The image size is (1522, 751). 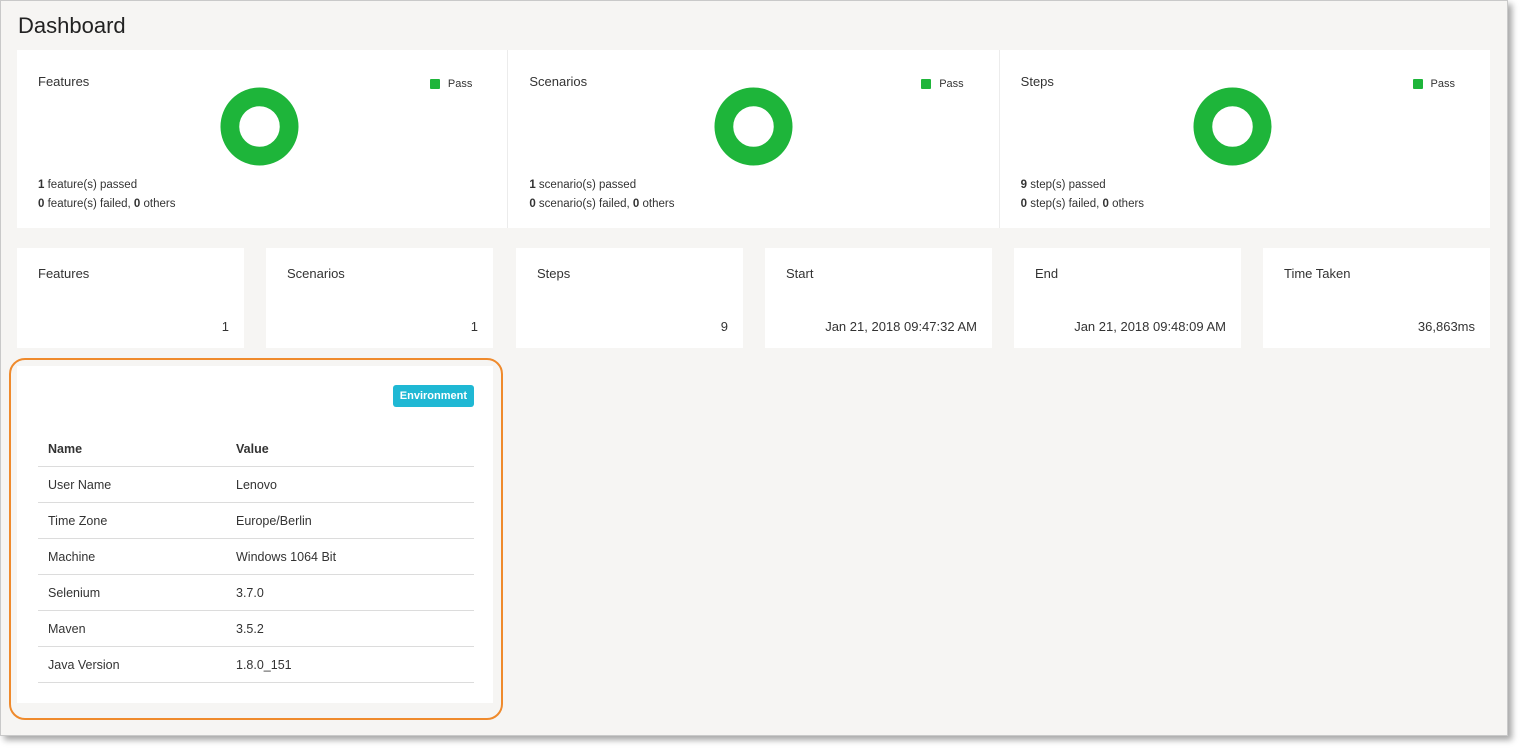 I want to click on stat-card-title: Start, so click(x=800, y=273).